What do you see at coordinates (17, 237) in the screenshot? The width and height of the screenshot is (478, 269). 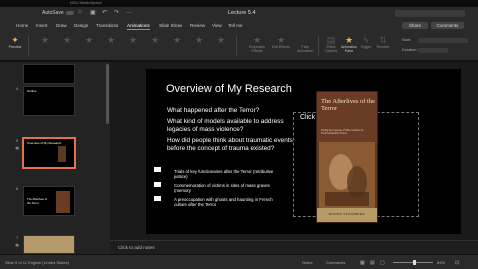 I see `thumbnail-number: 7` at bounding box center [17, 237].